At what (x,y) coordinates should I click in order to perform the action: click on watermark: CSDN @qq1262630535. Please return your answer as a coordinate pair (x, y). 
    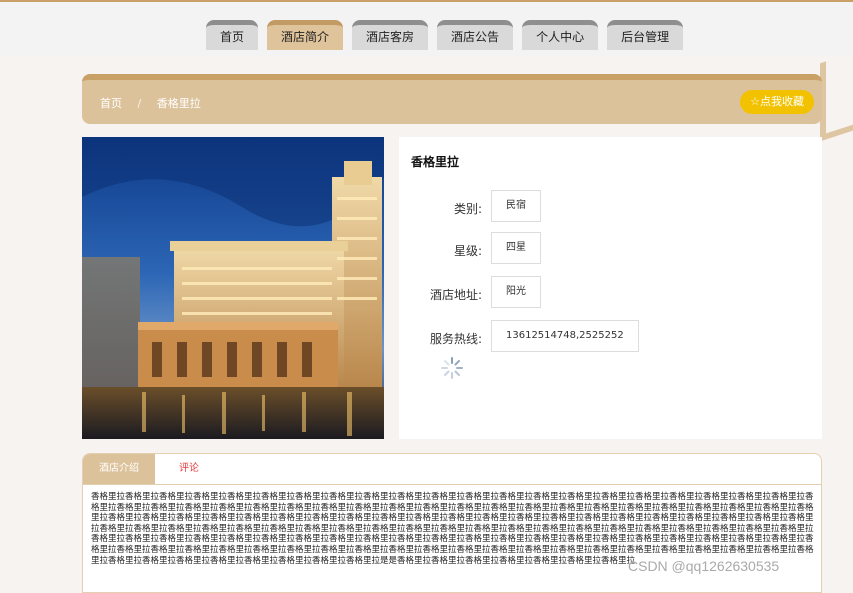
    Looking at the image, I should click on (704, 566).